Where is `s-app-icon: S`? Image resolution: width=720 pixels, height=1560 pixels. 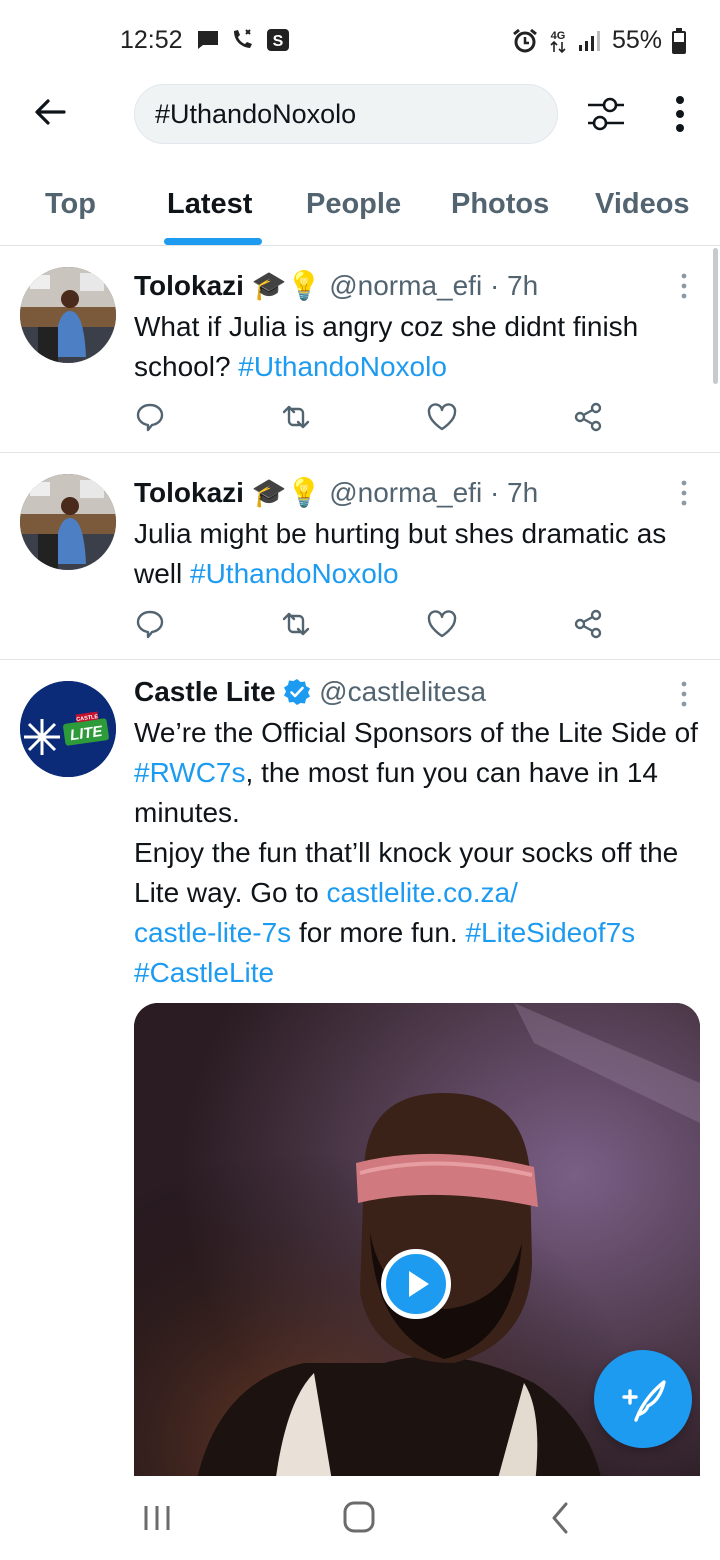
s-app-icon: S is located at coordinates (278, 40).